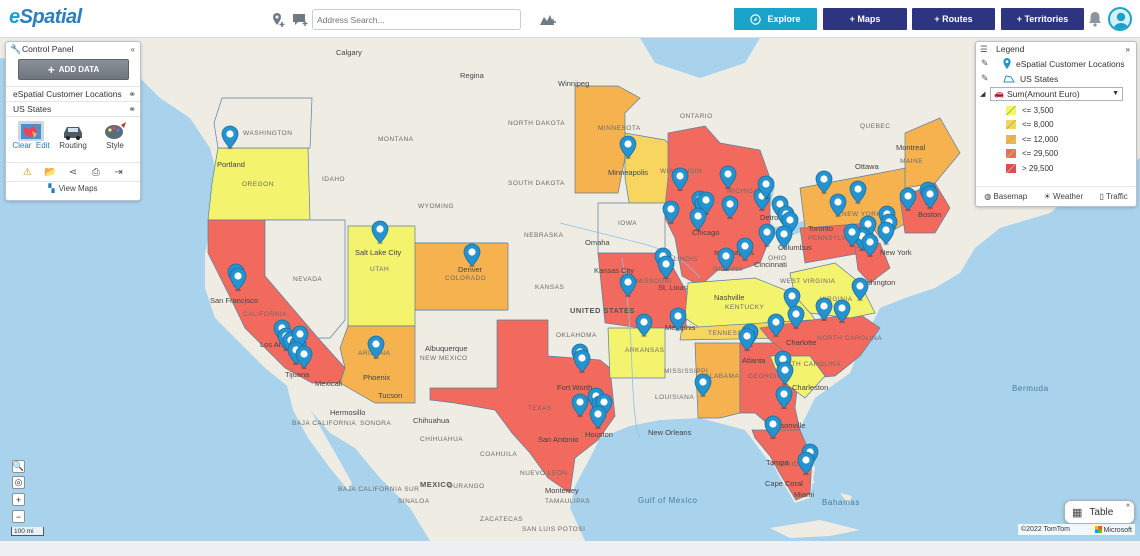 This screenshot has width=1140, height=556. What do you see at coordinates (73, 93) in the screenshot?
I see `layer-customer-locations: eSpatial Customer Locations ⚭` at bounding box center [73, 93].